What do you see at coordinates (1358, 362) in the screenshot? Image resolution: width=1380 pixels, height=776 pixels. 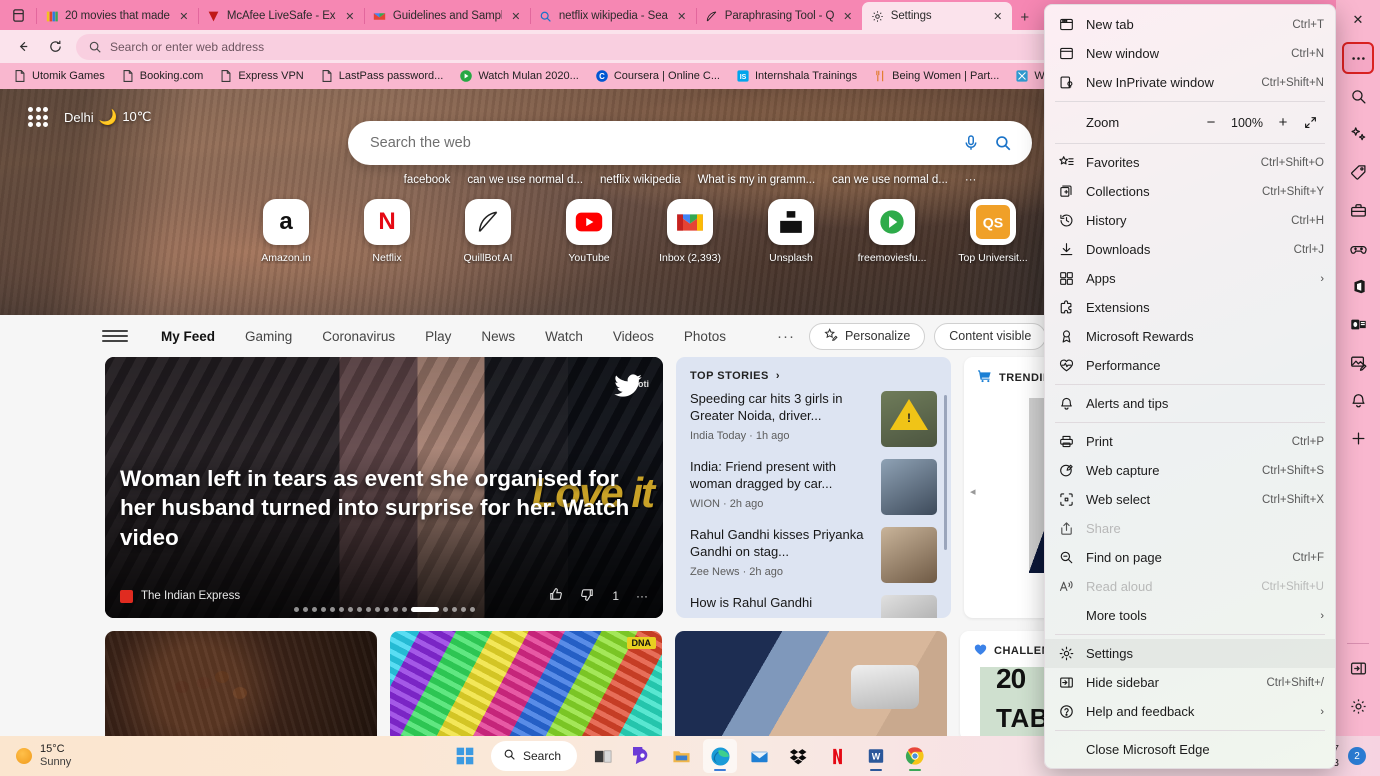 I see `image-edit-icon` at bounding box center [1358, 362].